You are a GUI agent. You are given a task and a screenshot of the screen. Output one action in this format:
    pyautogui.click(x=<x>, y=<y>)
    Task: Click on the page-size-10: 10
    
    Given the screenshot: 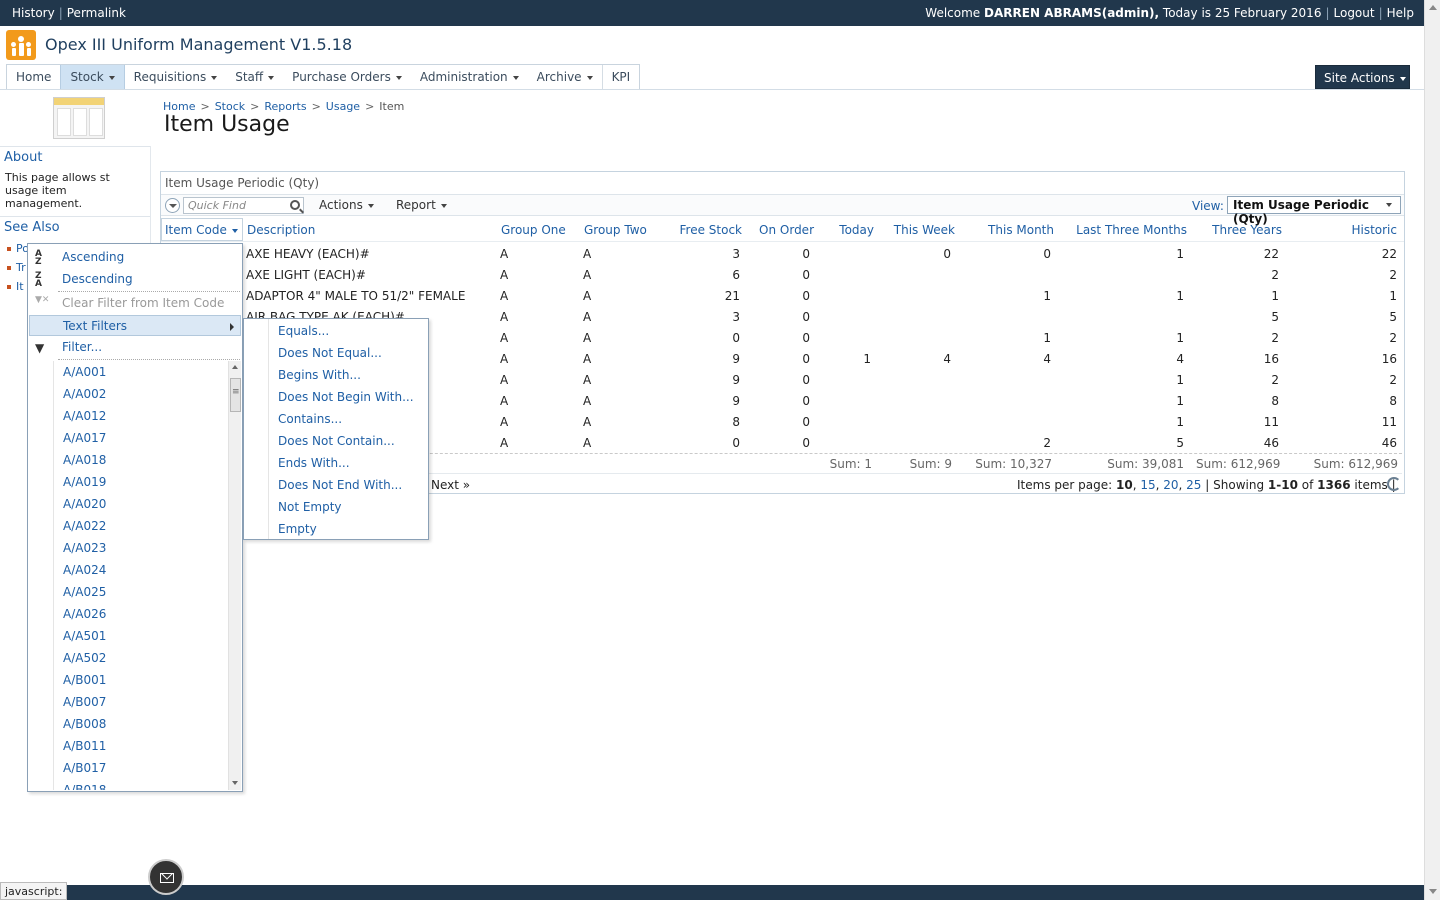 What is the action you would take?
    pyautogui.click(x=1124, y=485)
    